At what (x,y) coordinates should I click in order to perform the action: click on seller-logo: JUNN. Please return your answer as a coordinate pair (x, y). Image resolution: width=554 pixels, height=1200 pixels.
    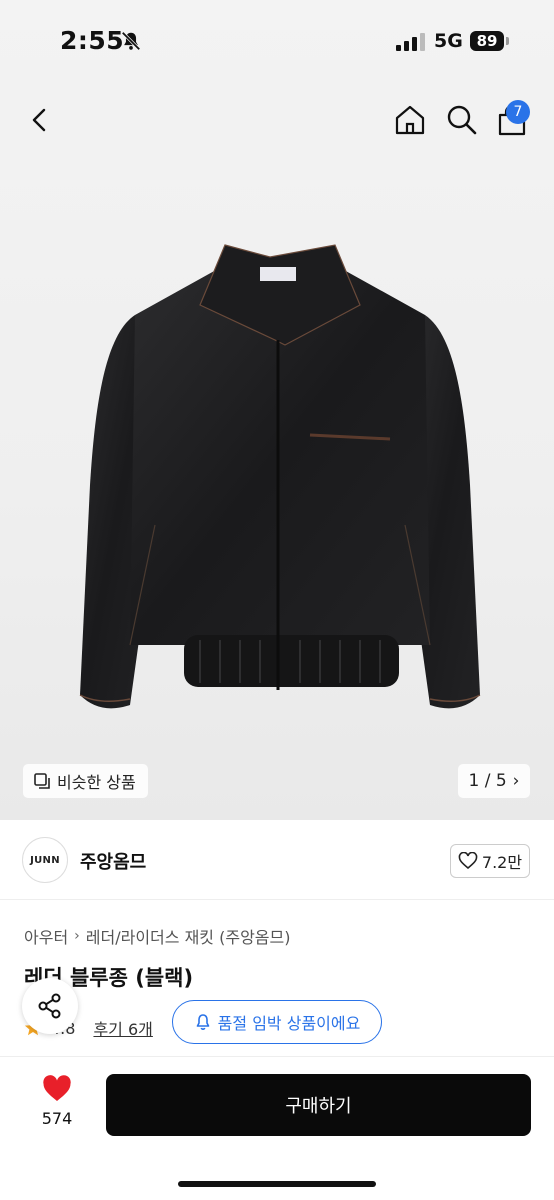
    Looking at the image, I should click on (45, 860).